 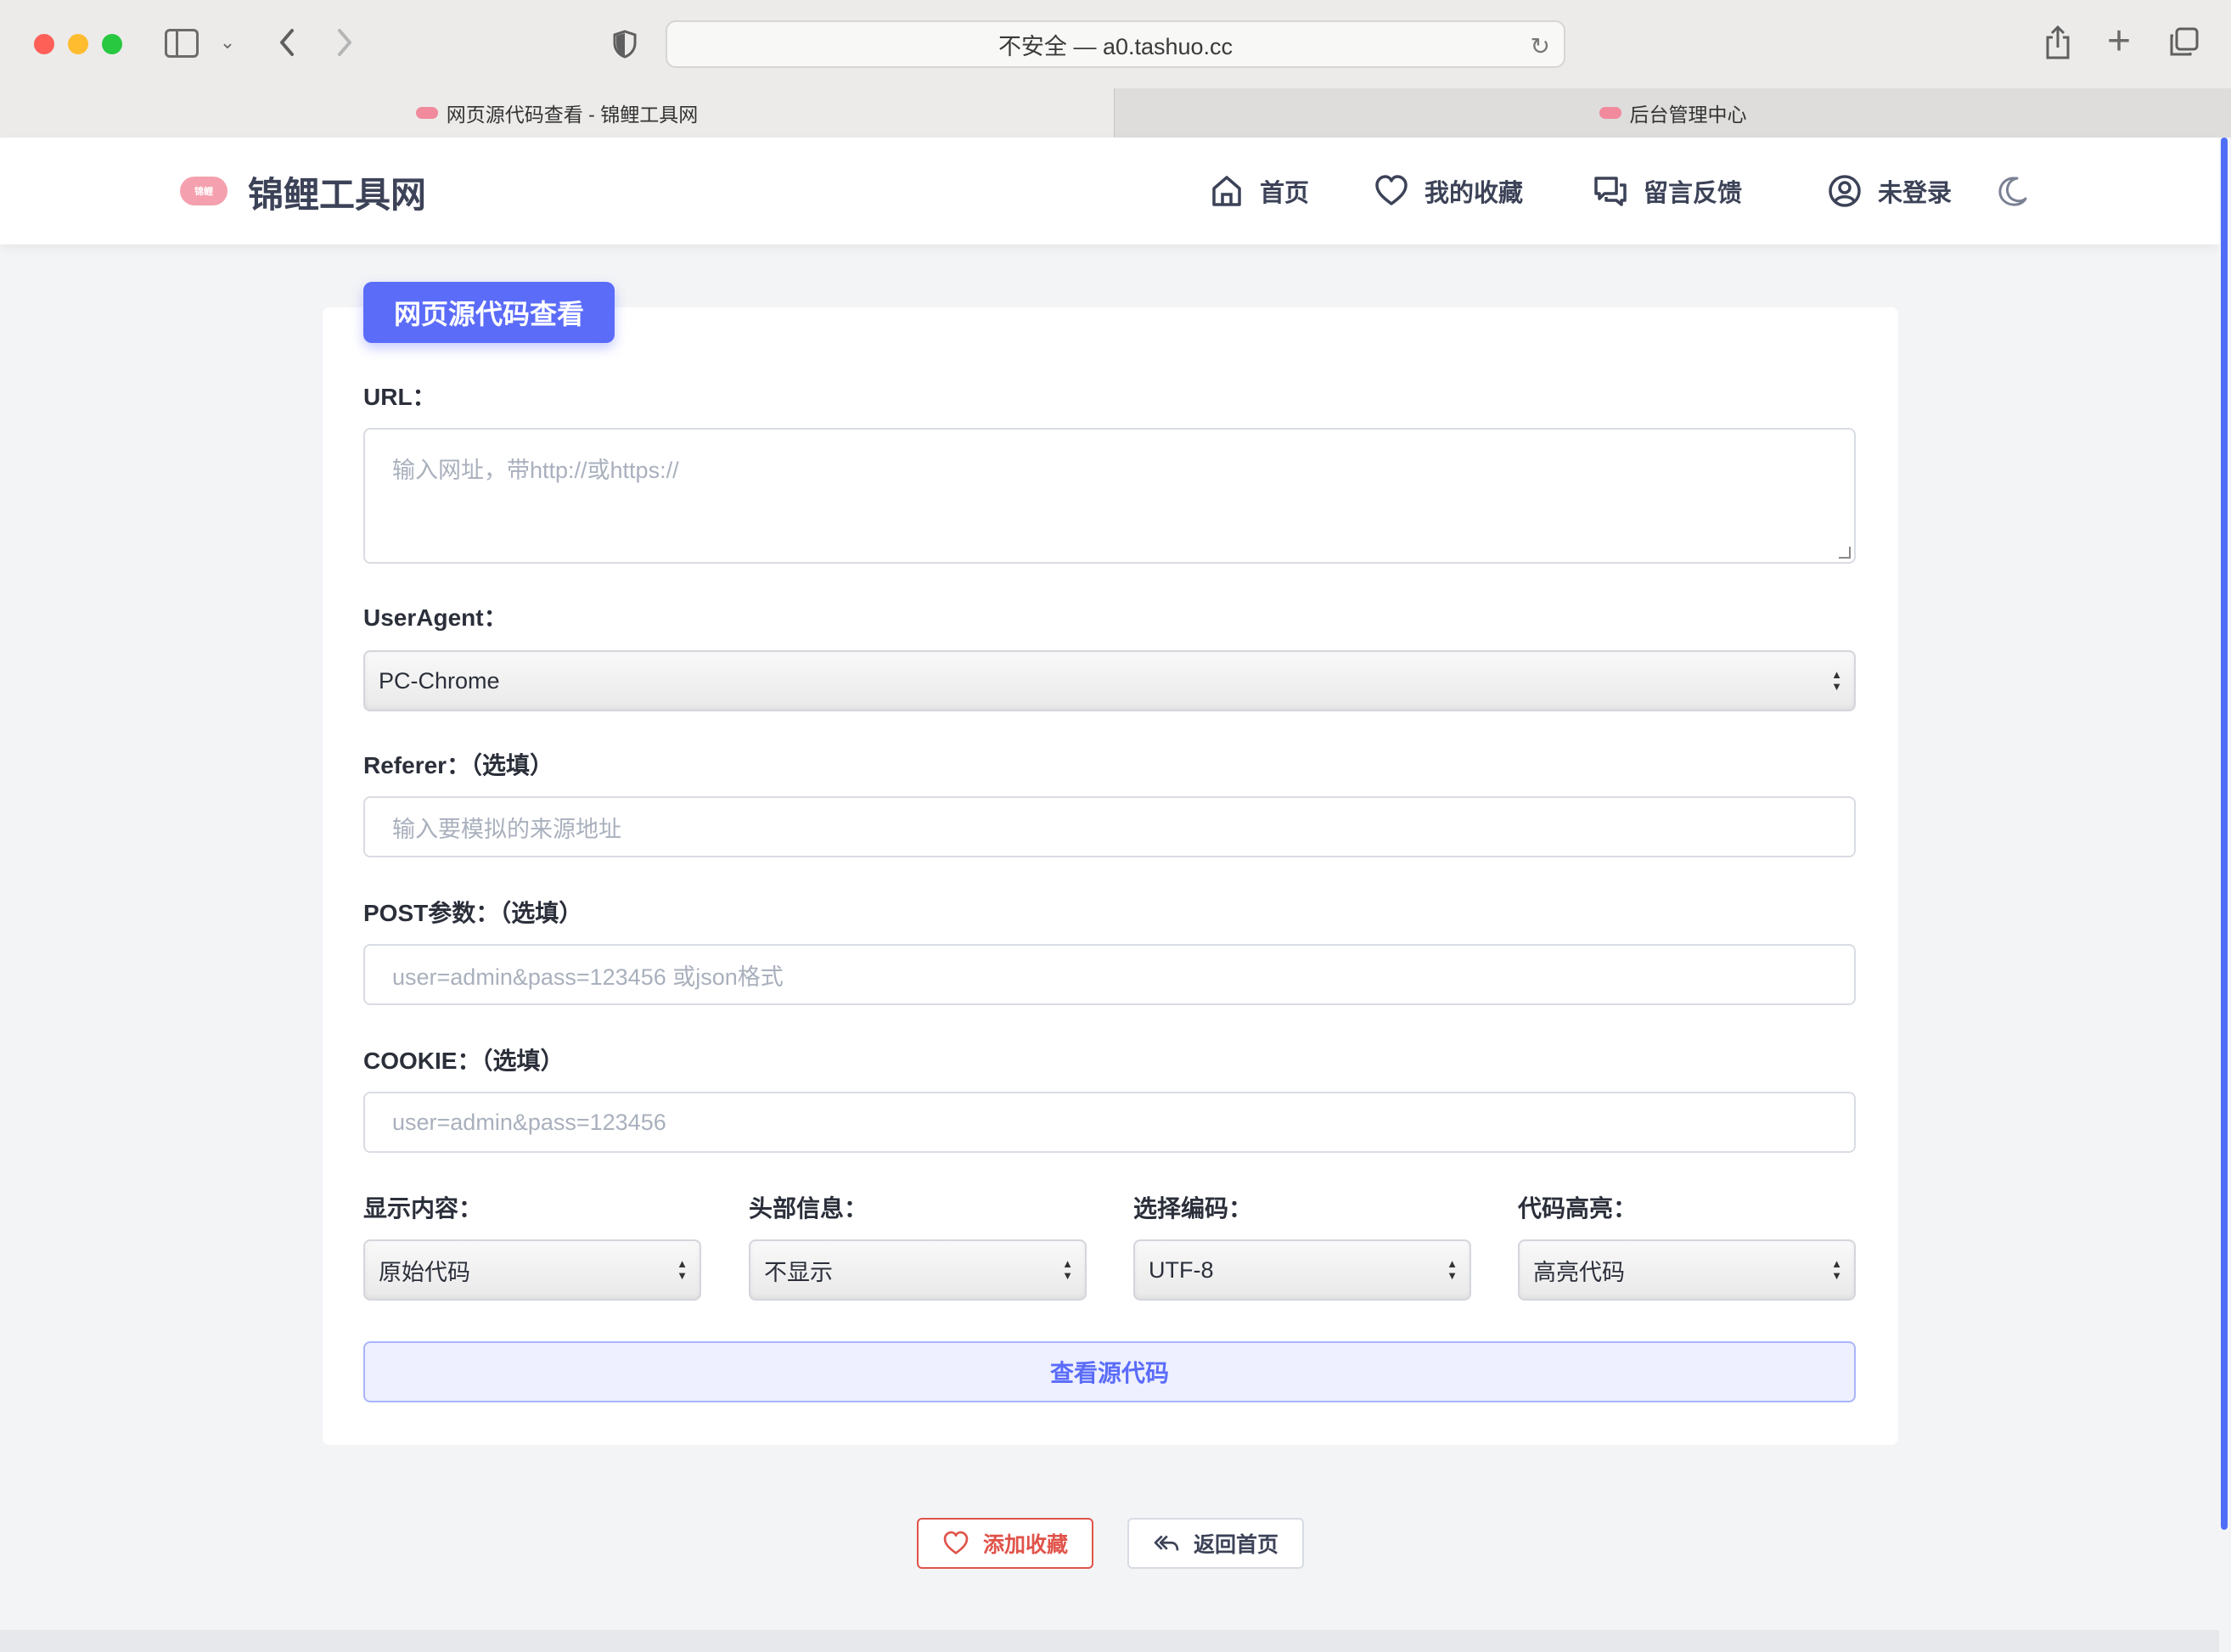 What do you see at coordinates (1109, 496) in the screenshot?
I see `url-textarea: 输入网址，带http://或https://` at bounding box center [1109, 496].